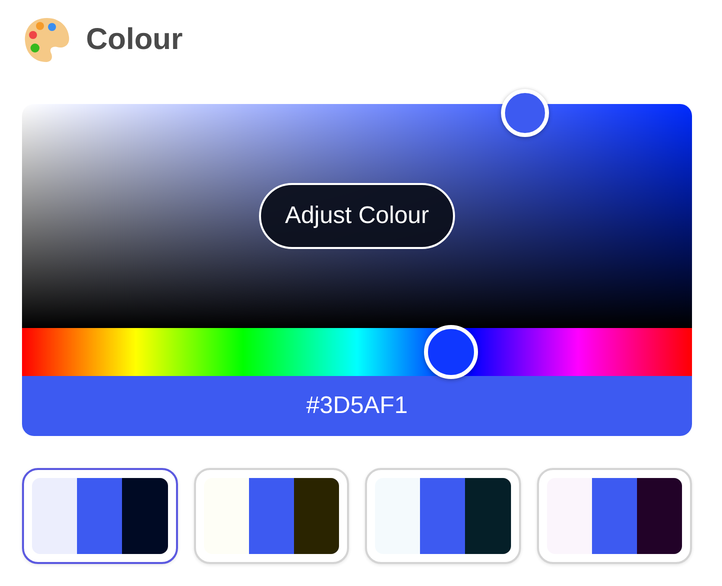 This screenshot has height=586, width=722. What do you see at coordinates (134, 40) in the screenshot?
I see `section-title: Colour` at bounding box center [134, 40].